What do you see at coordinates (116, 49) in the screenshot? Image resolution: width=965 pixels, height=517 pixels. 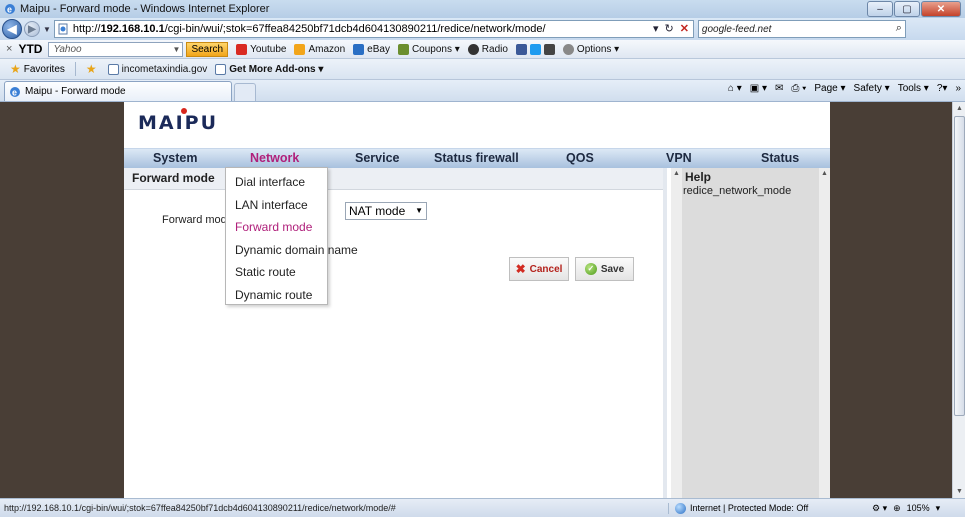 I see `yahoo-search-input: Yahoo ▼` at bounding box center [116, 49].